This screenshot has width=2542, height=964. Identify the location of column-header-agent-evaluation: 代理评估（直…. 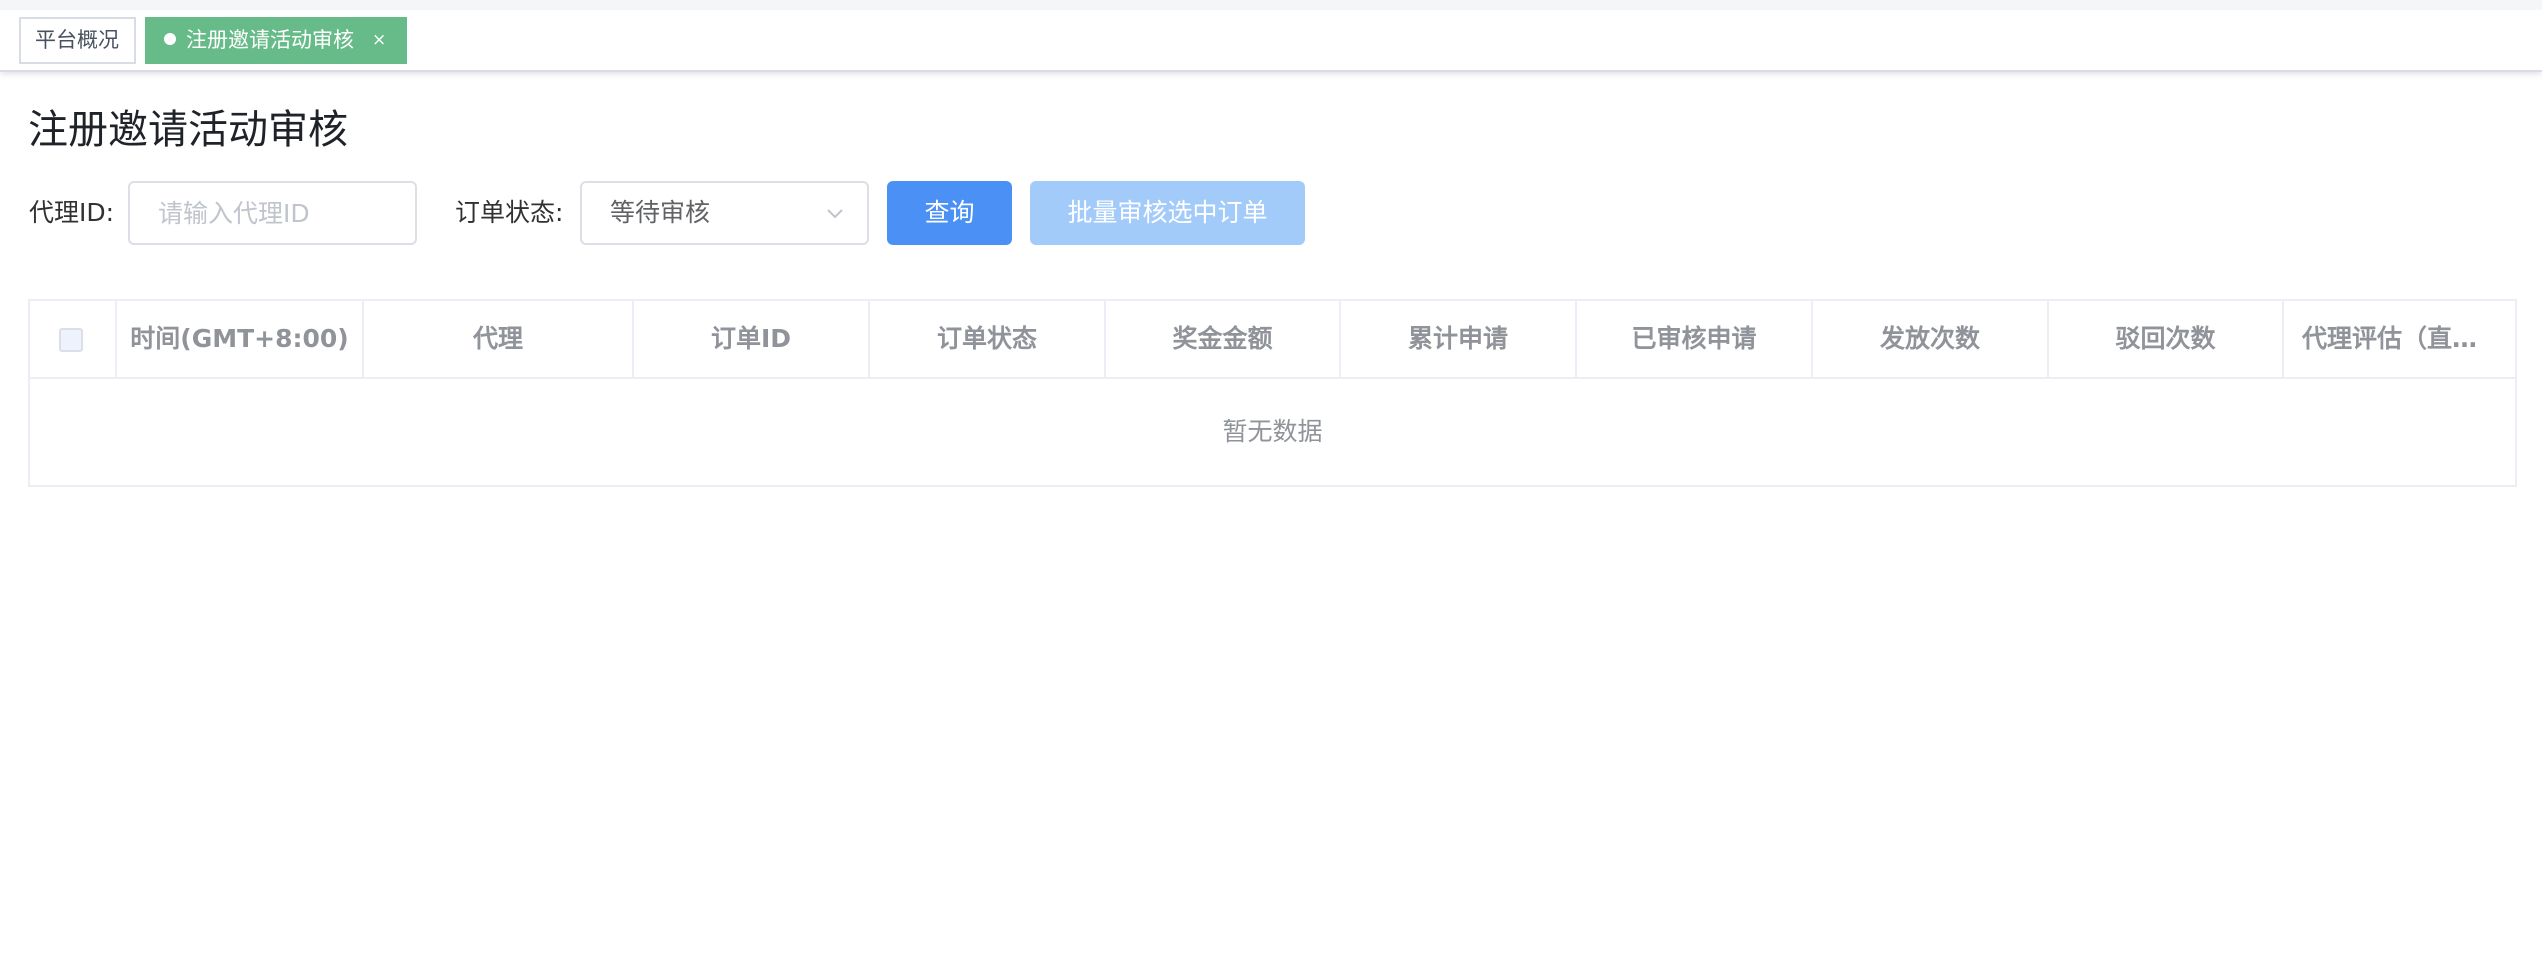
(2400, 339).